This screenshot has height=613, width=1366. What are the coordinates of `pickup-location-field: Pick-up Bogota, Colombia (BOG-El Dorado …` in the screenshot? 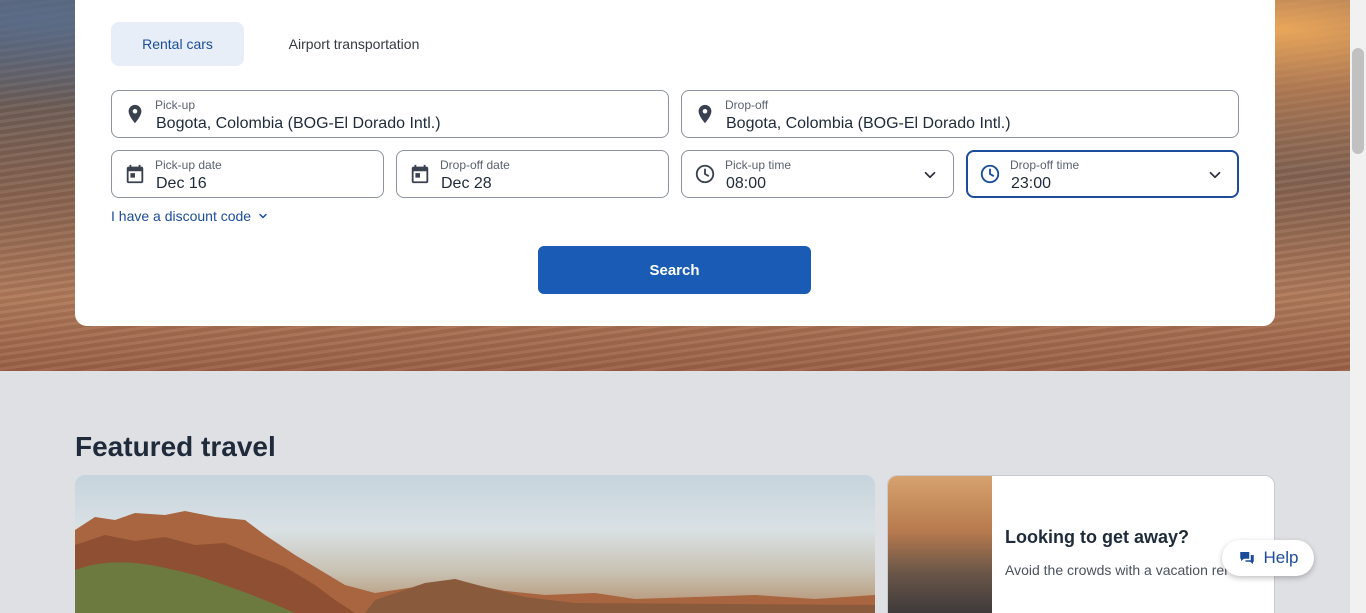 It's located at (390, 114).